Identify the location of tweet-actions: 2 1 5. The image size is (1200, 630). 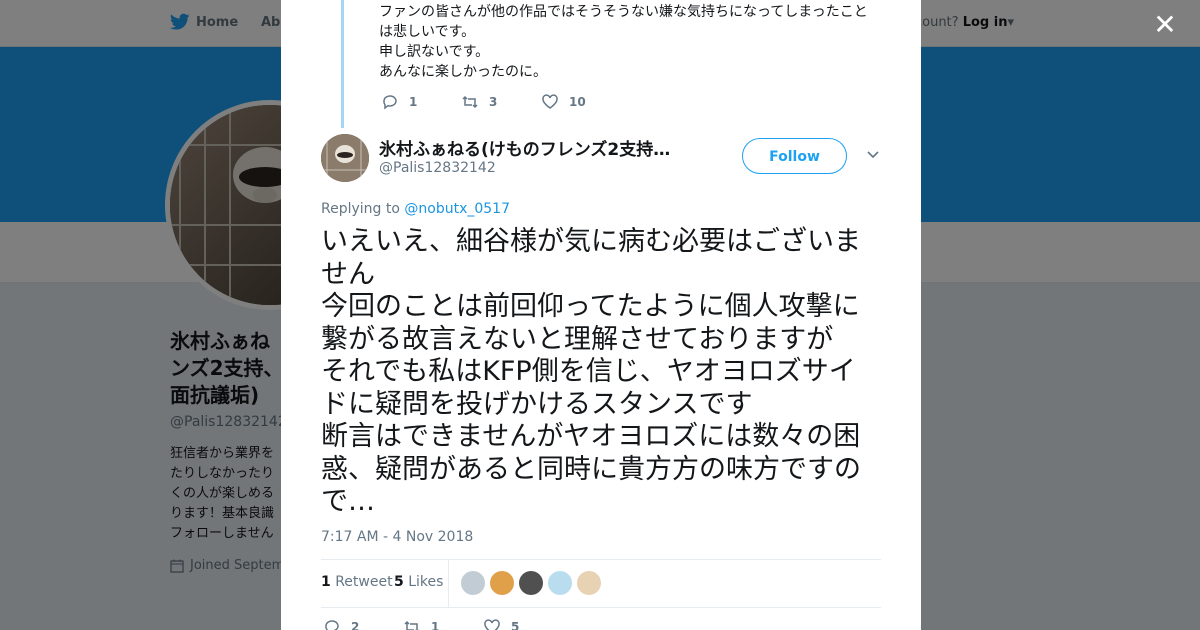
(443, 624).